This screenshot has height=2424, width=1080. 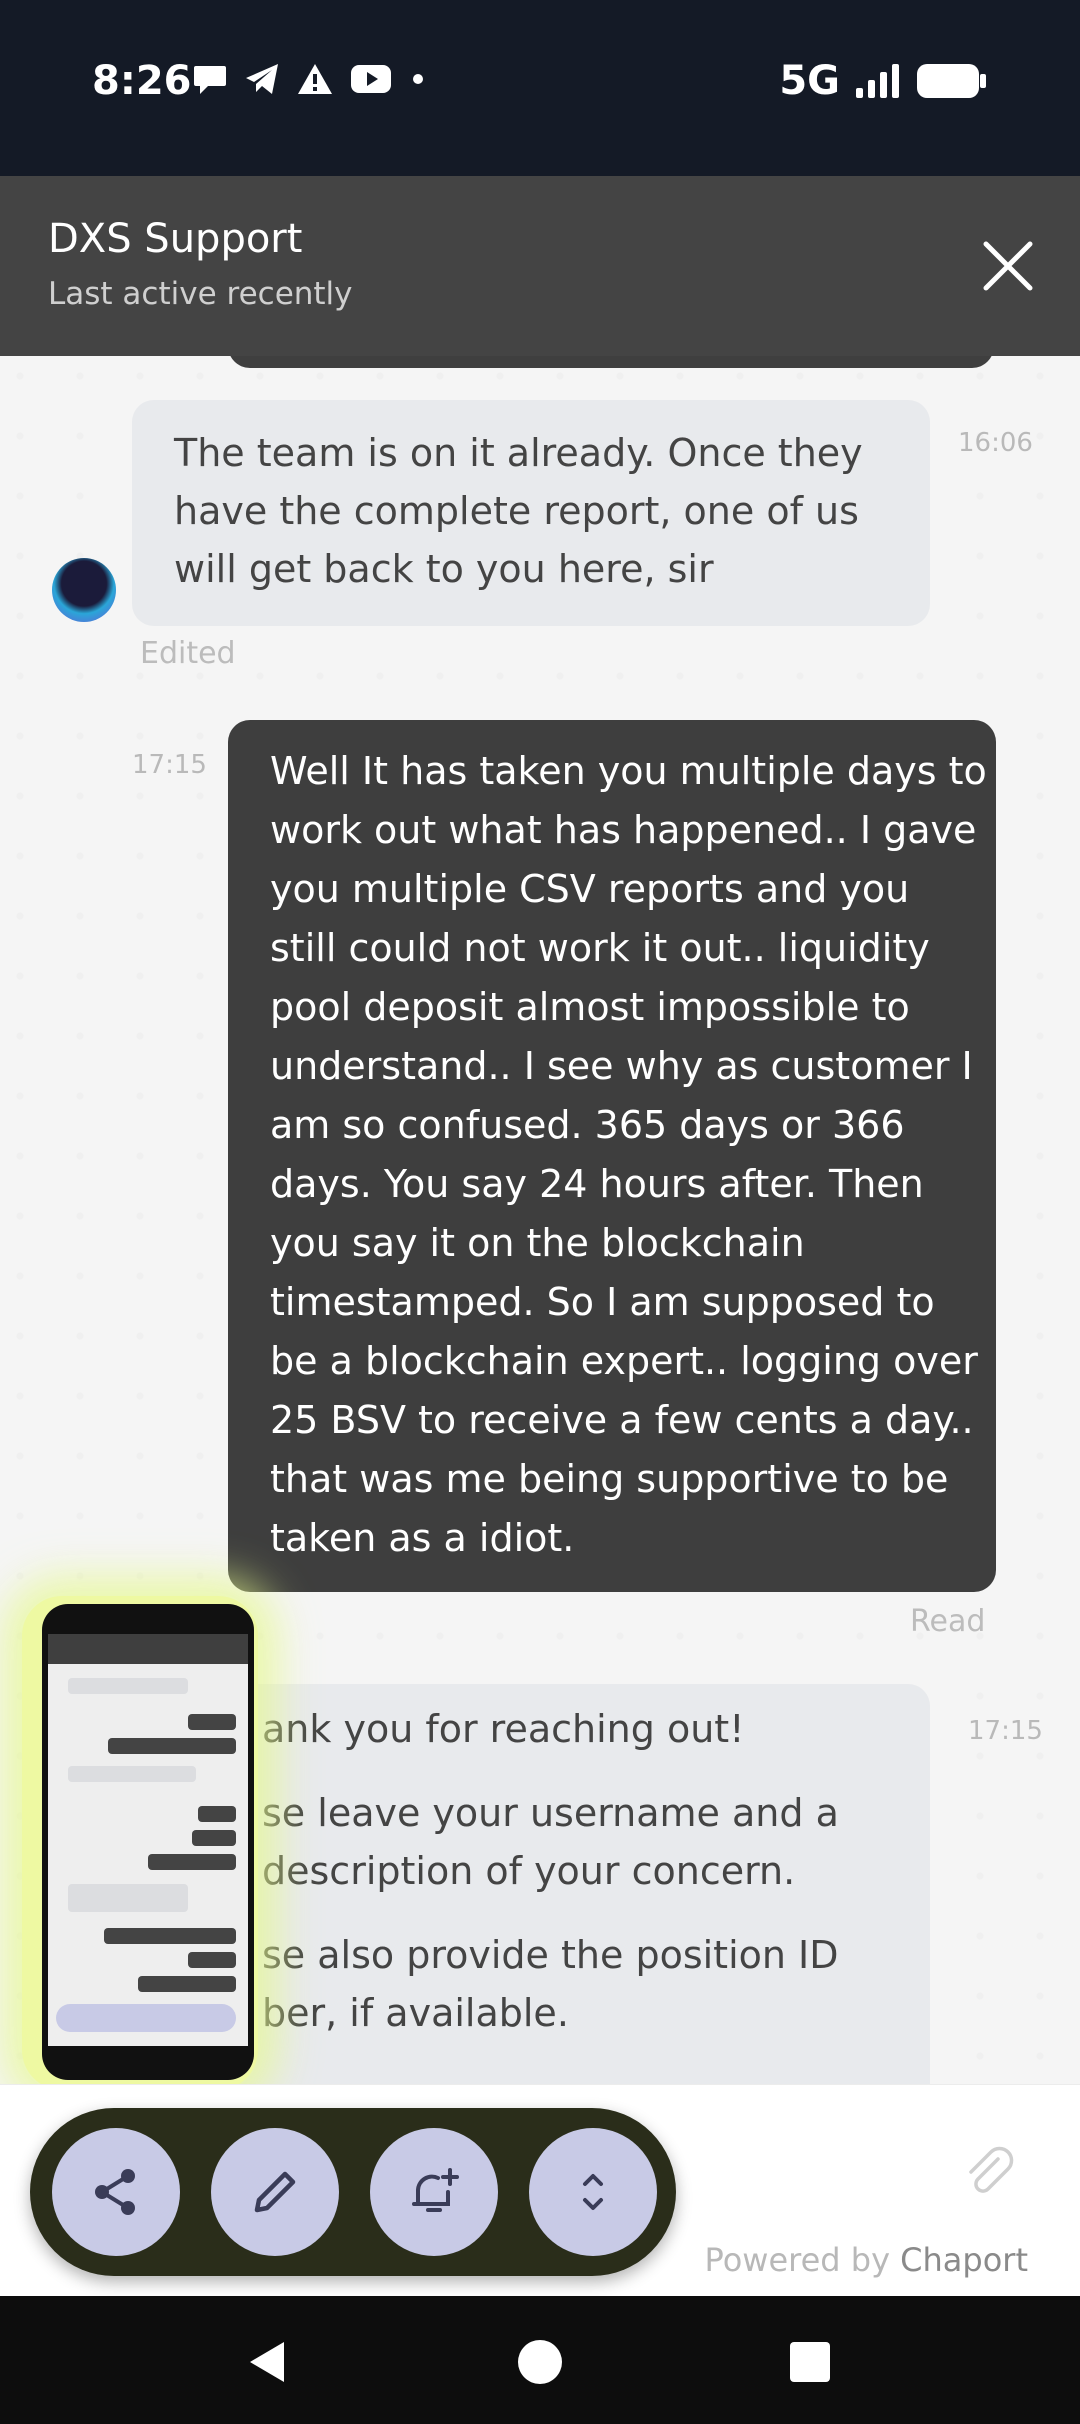 What do you see at coordinates (142, 81) in the screenshot?
I see `status-time: 8:26` at bounding box center [142, 81].